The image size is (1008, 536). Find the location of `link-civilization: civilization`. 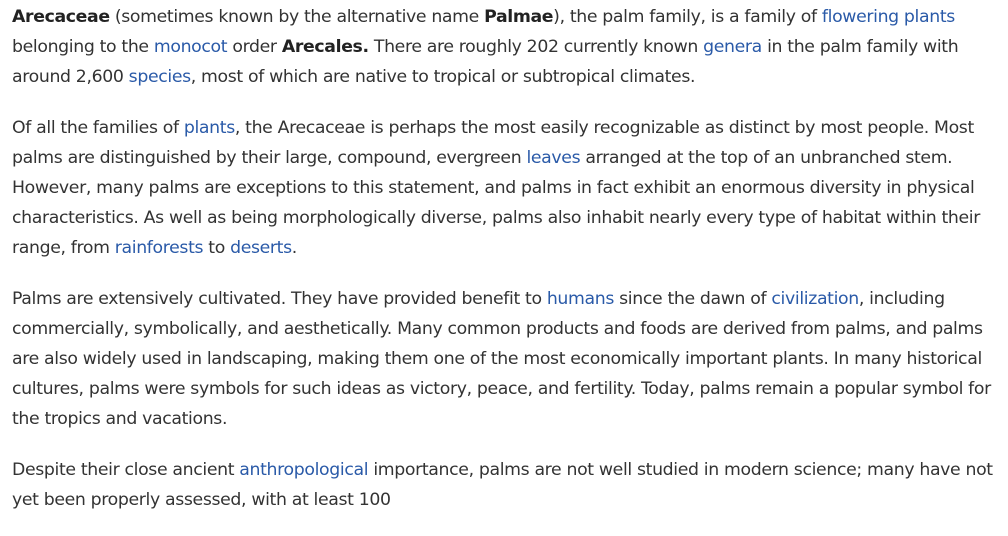

link-civilization: civilization is located at coordinates (815, 299).